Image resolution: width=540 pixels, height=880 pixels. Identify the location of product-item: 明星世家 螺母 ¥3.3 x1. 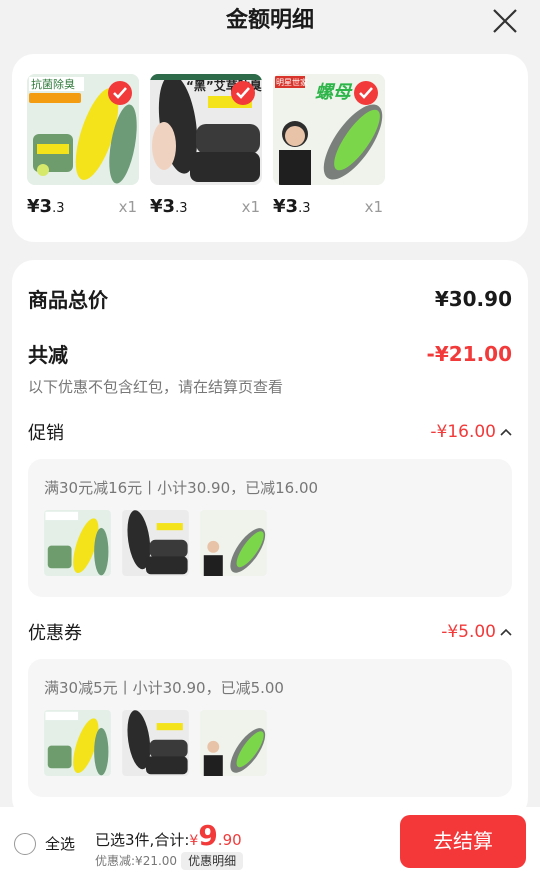
(329, 158).